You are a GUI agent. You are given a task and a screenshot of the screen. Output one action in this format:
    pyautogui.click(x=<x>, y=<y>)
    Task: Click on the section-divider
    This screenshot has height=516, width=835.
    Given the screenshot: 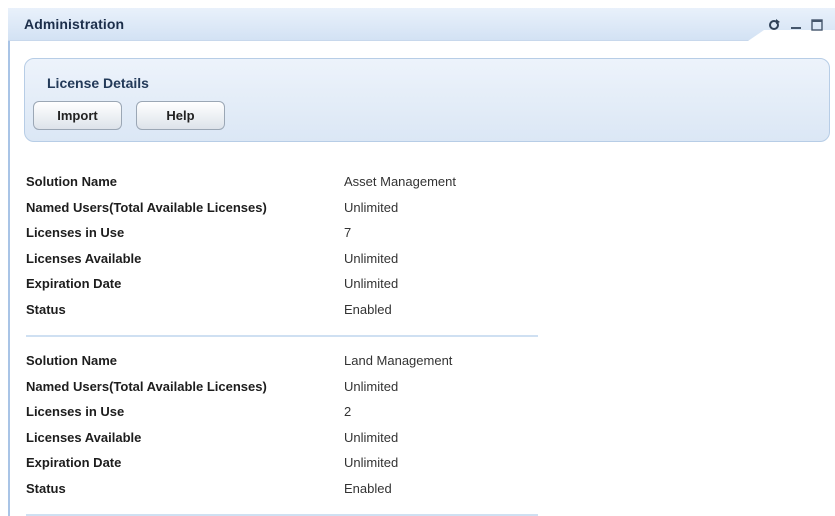 What is the action you would take?
    pyautogui.click(x=282, y=336)
    